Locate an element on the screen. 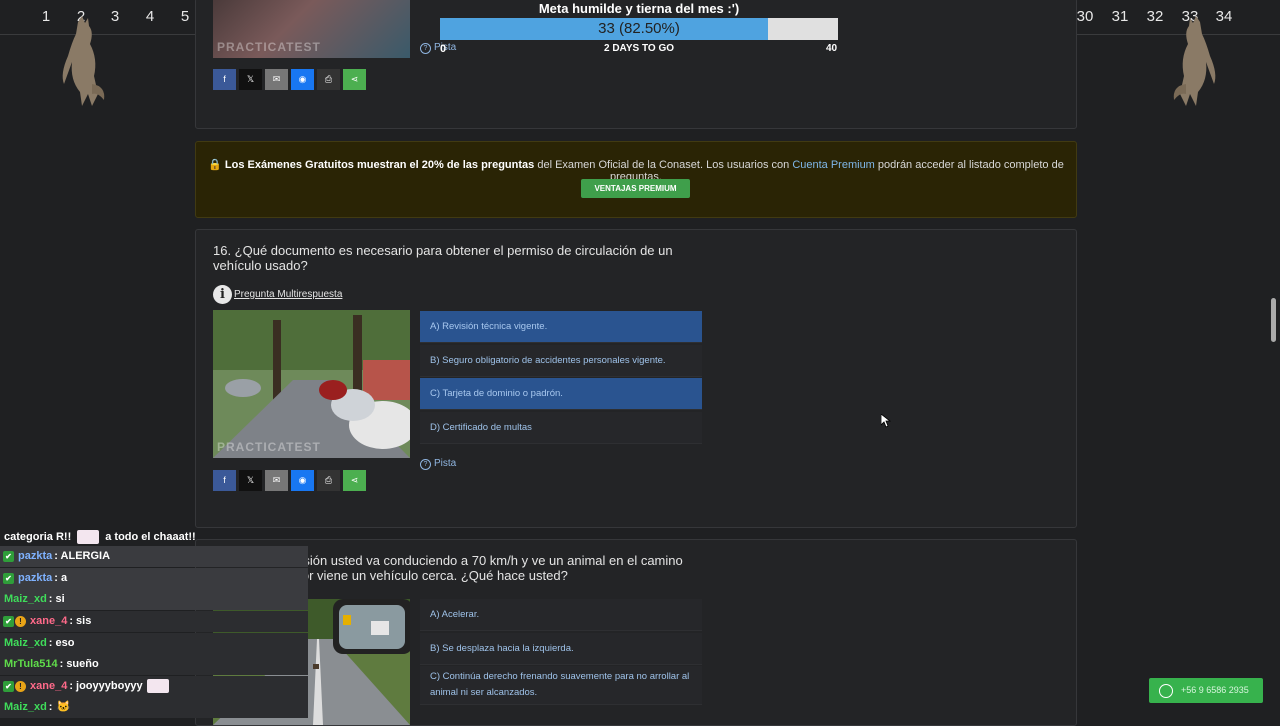 The width and height of the screenshot is (1280, 726). hint-link: ? Pista is located at coordinates (438, 464).